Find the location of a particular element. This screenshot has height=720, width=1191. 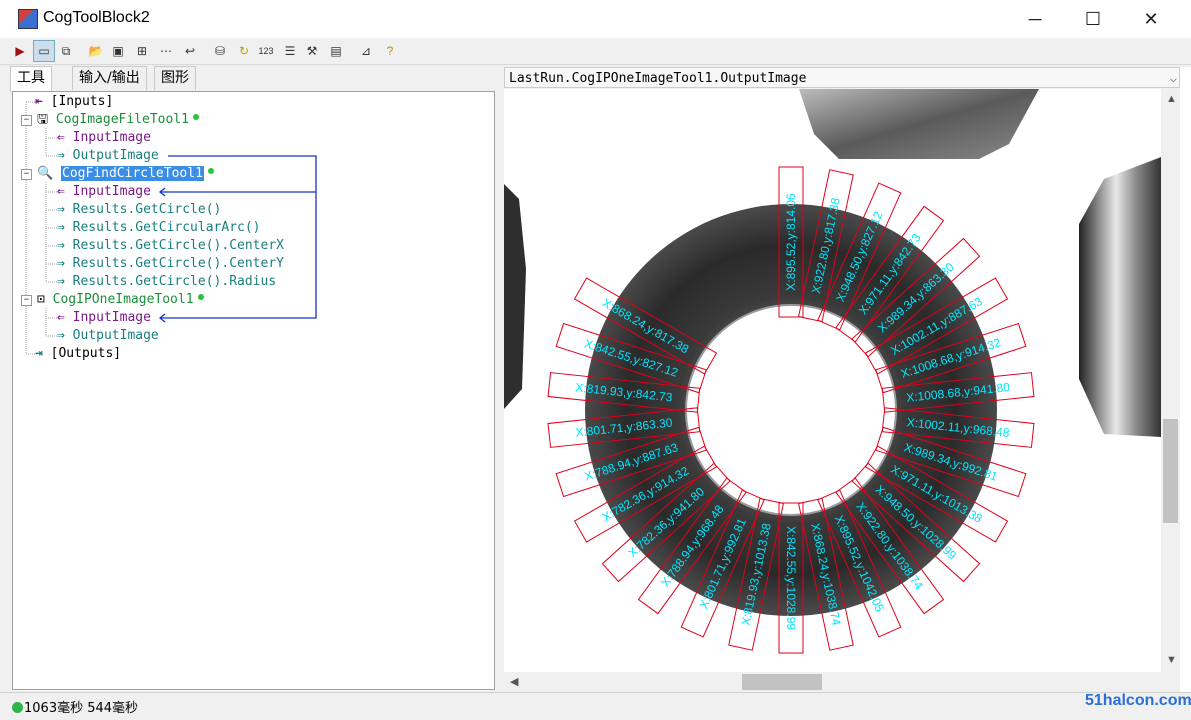

close-button: ✕ is located at coordinates (1151, 19).